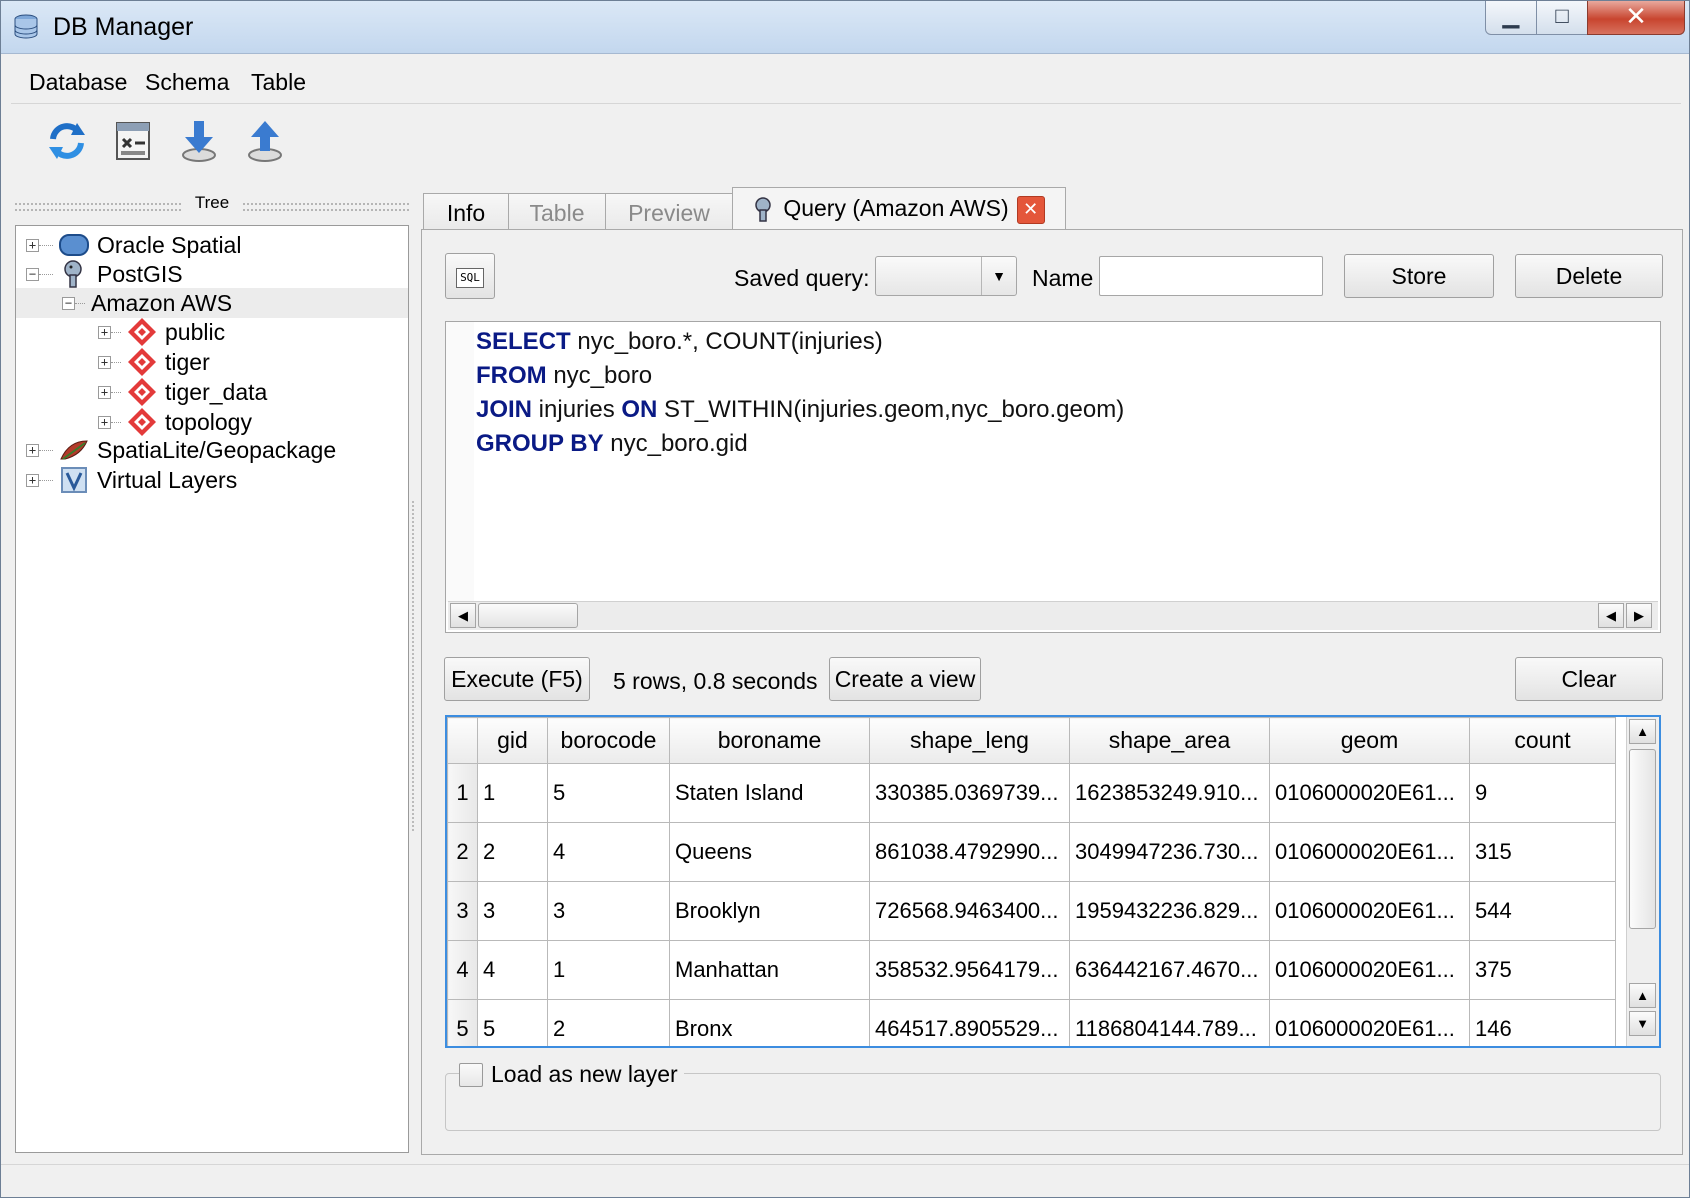 This screenshot has width=1690, height=1198. I want to click on table-cell: Manhattan, so click(769, 970).